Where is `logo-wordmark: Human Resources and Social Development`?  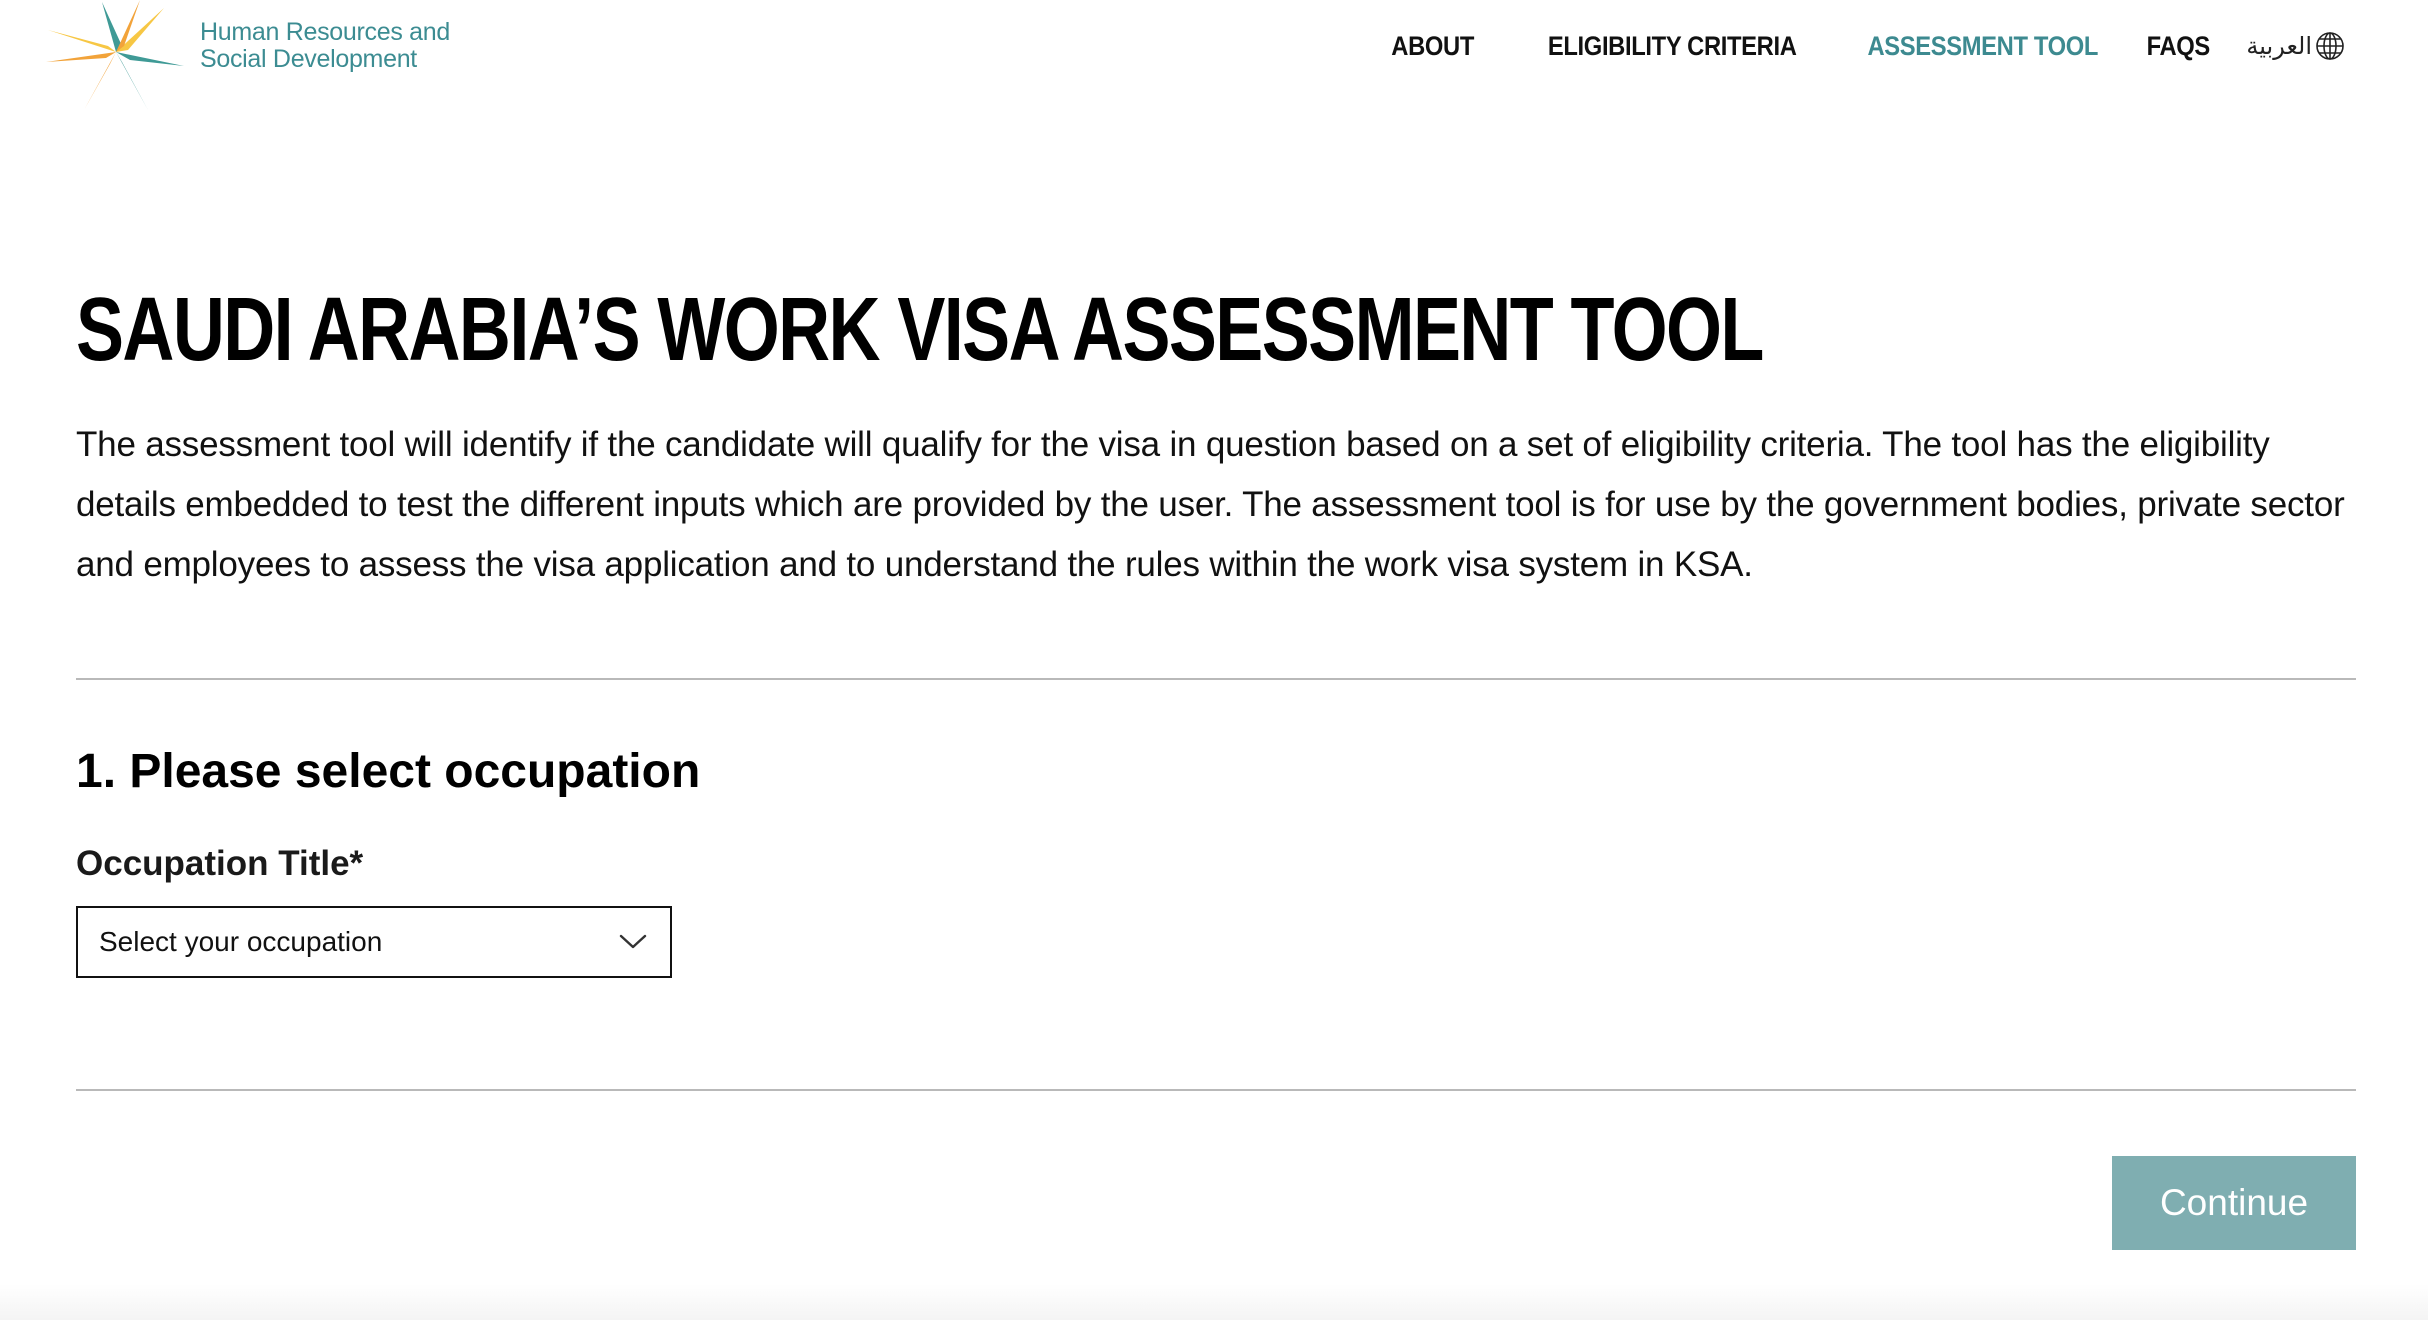 logo-wordmark: Human Resources and Social Development is located at coordinates (325, 46).